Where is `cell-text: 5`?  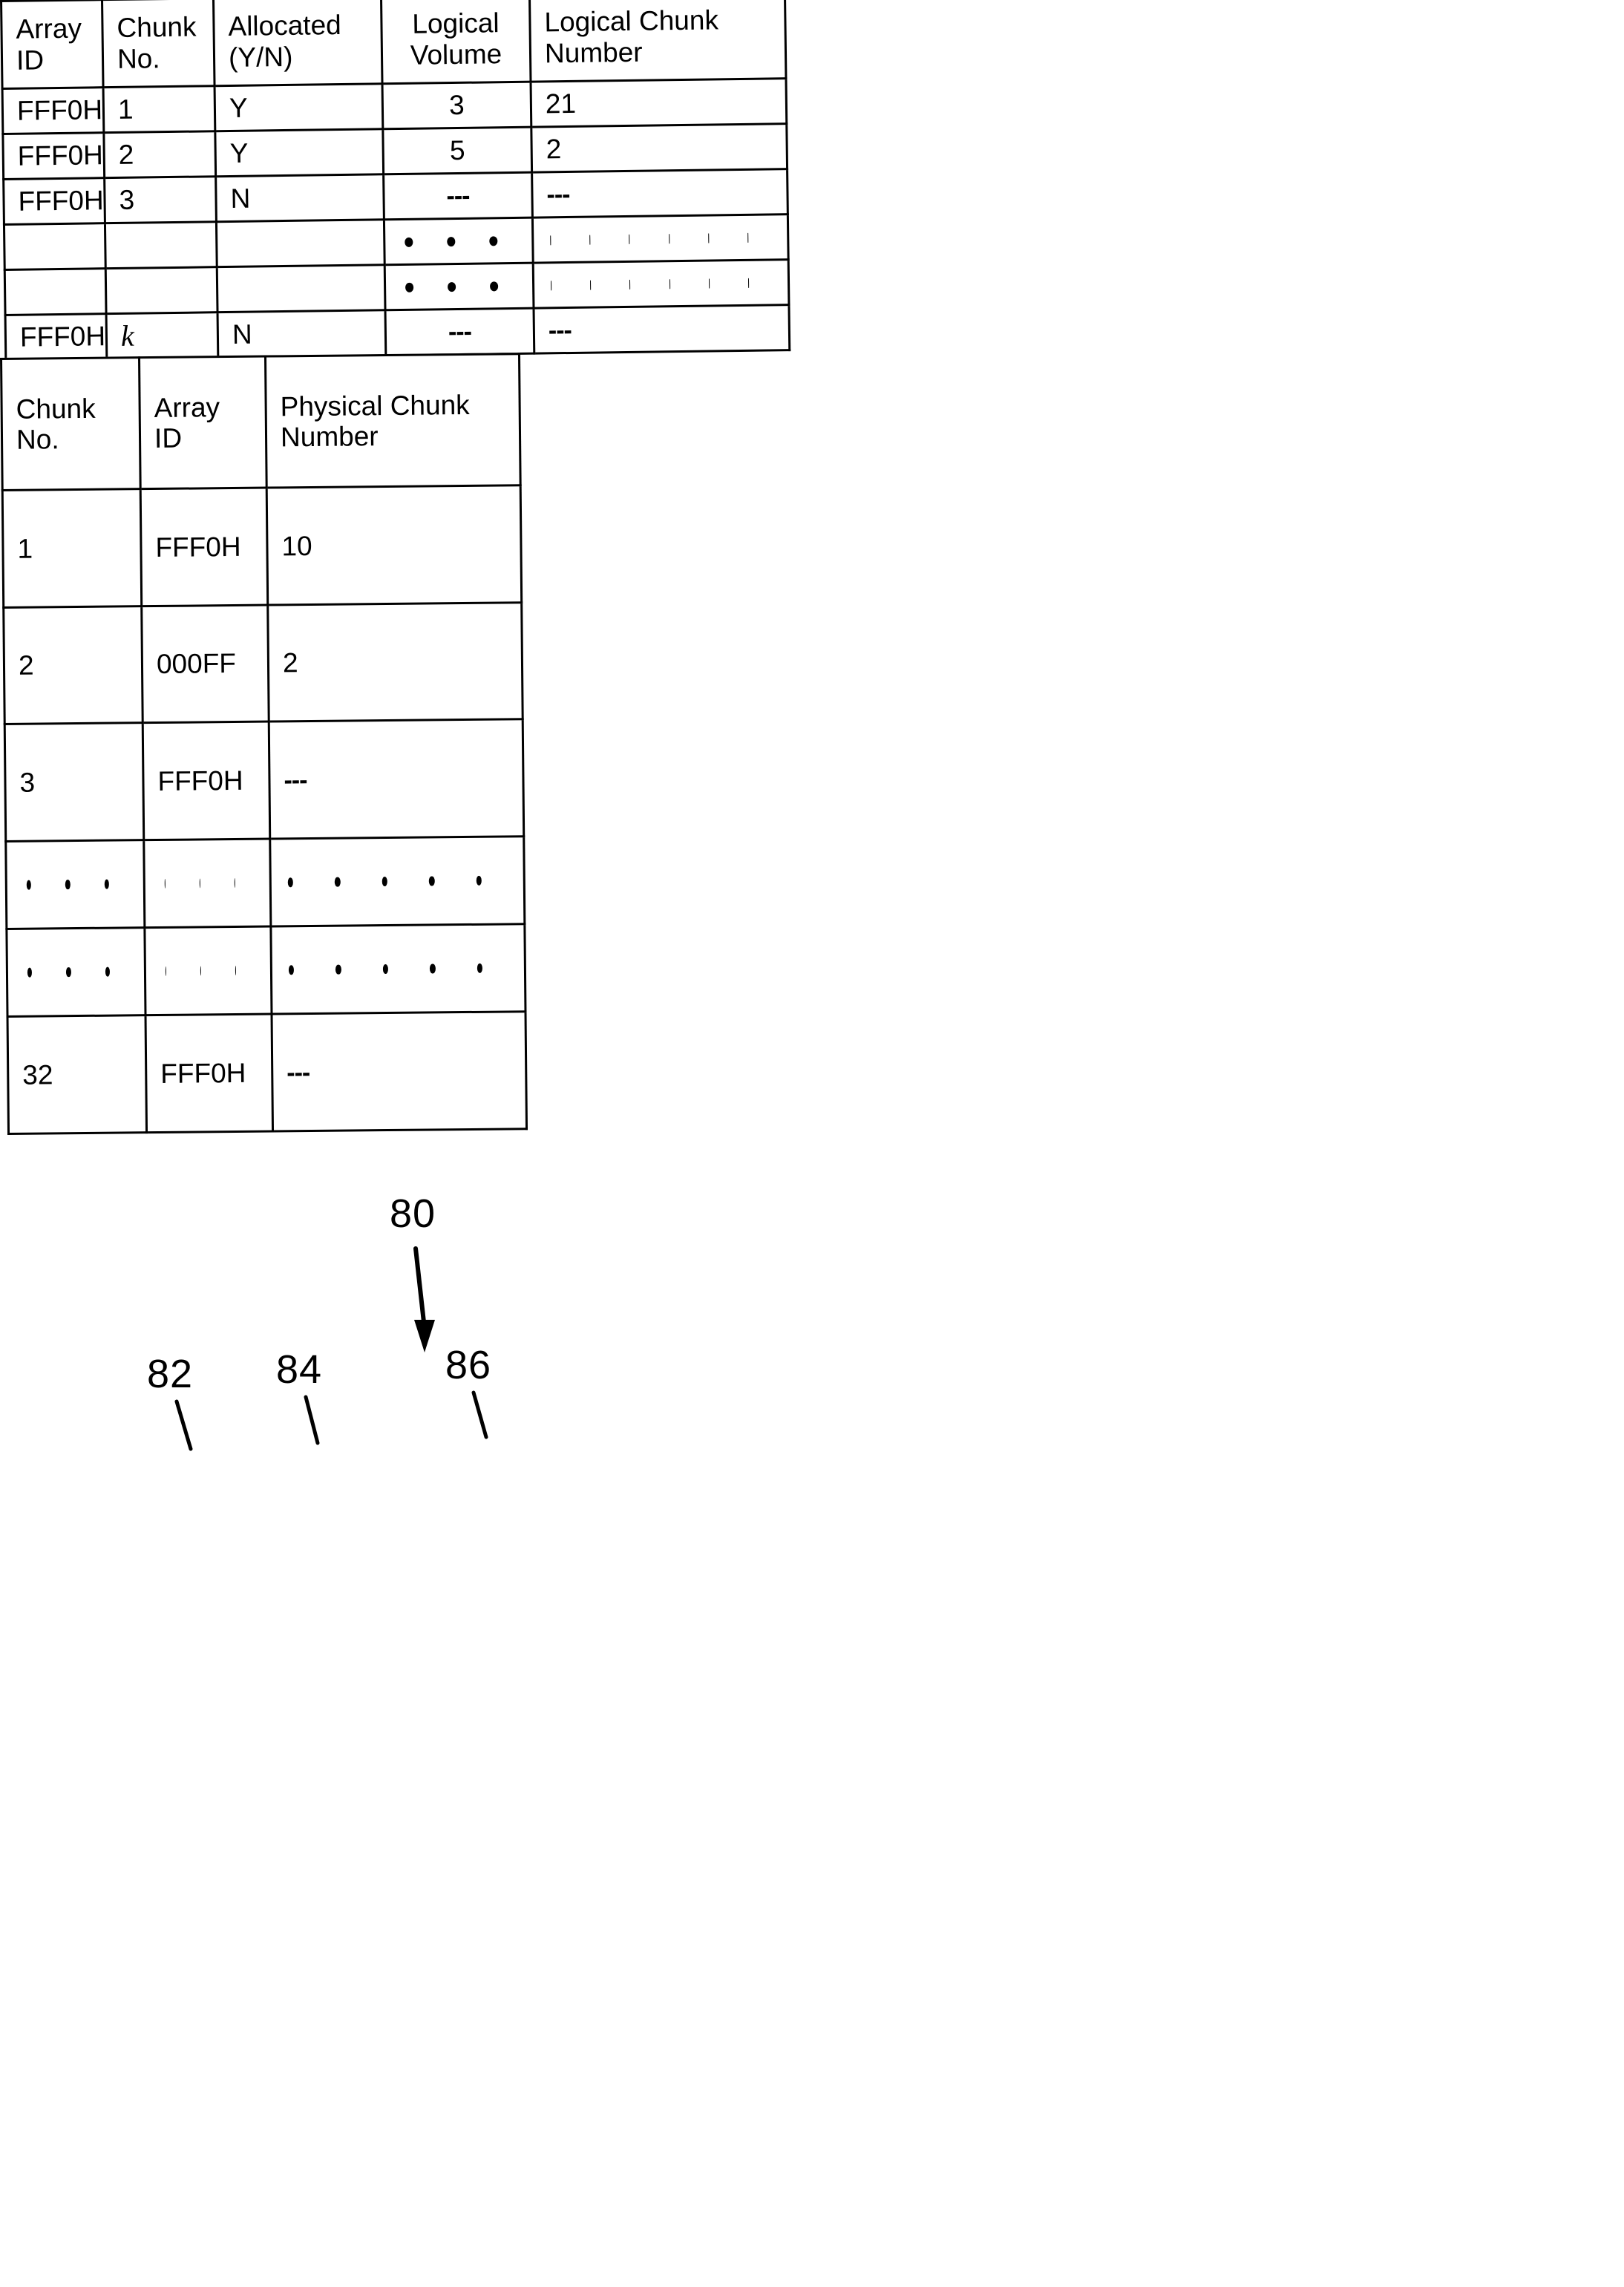
cell-text: 5 is located at coordinates (457, 150).